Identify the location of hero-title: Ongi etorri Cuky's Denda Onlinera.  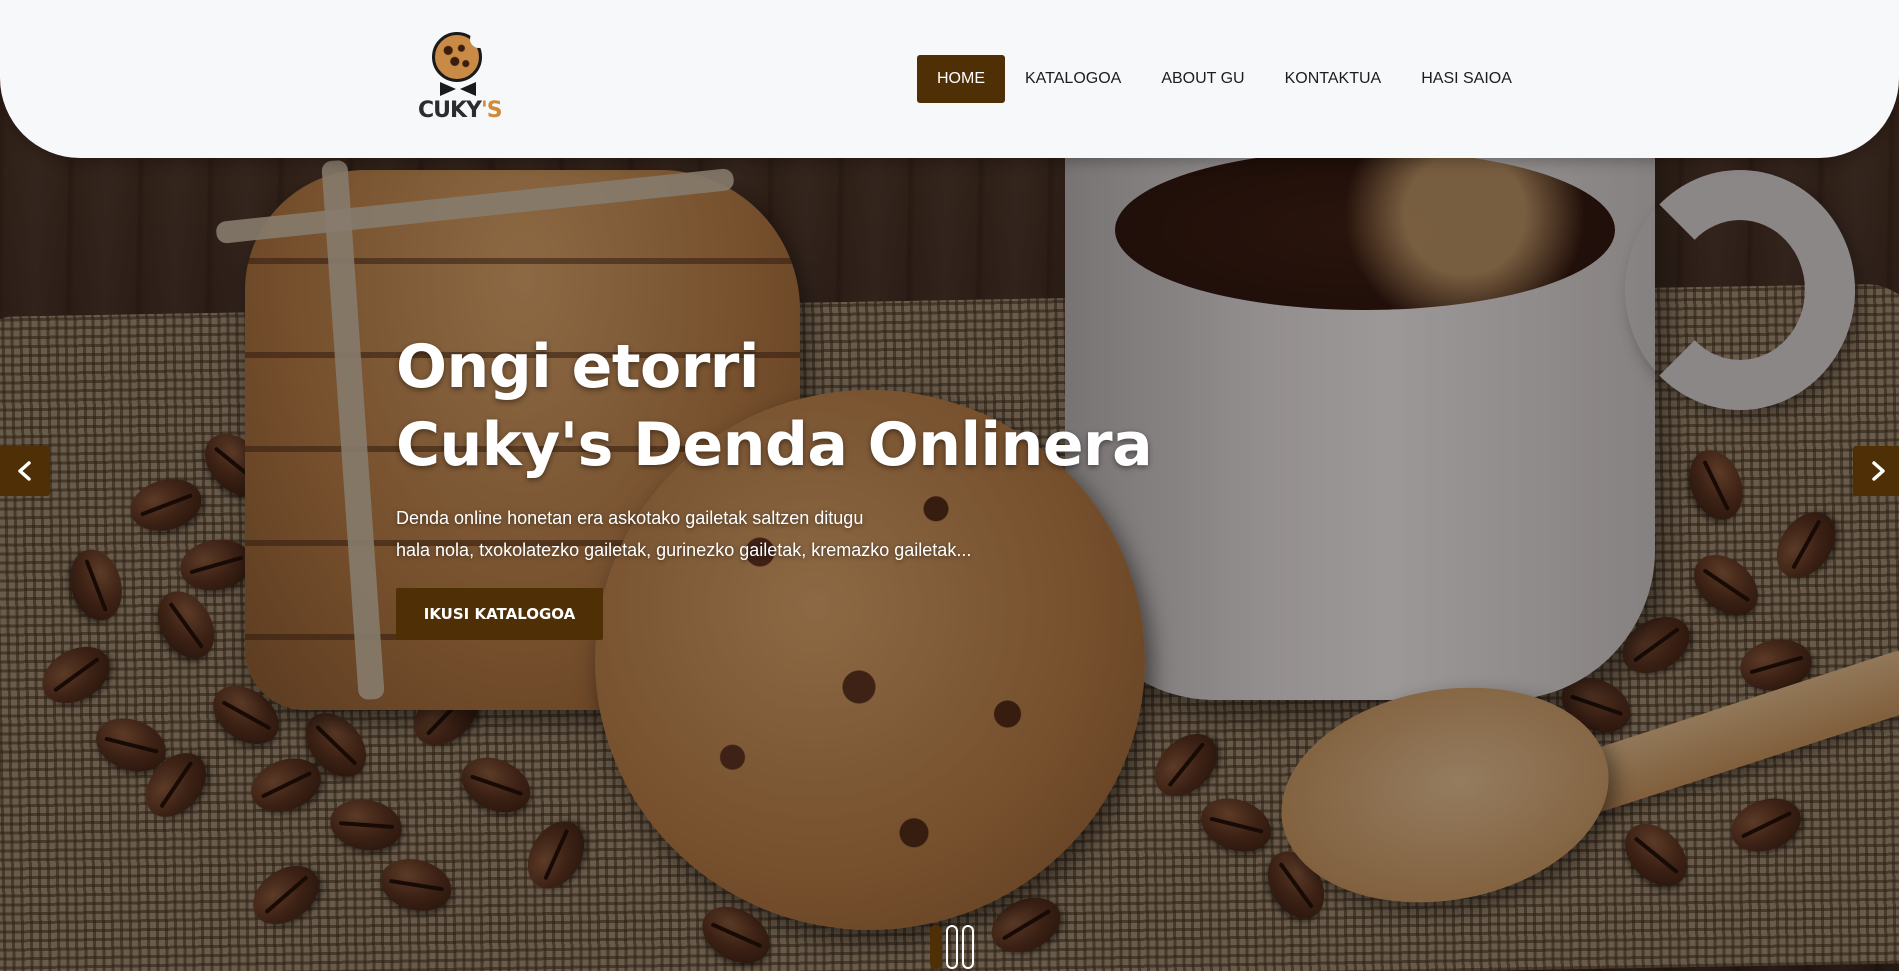
(774, 406).